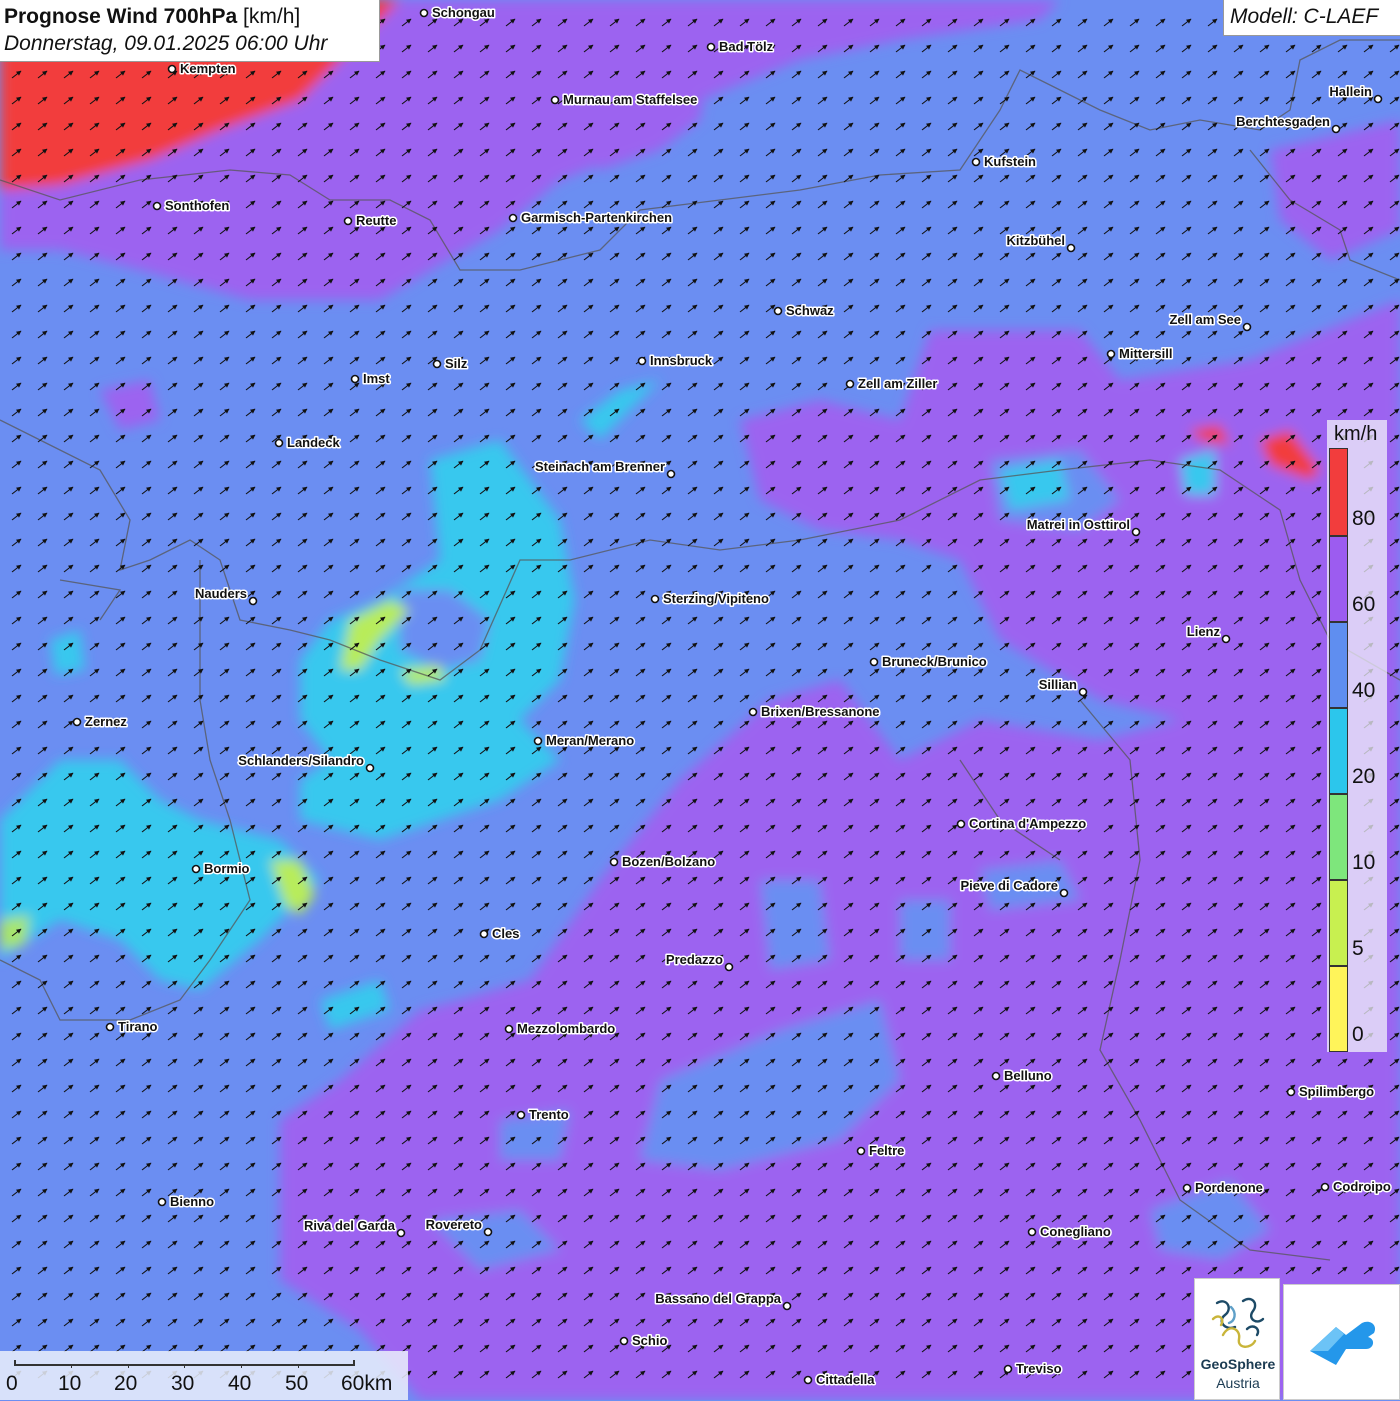 The height and width of the screenshot is (1401, 1400). I want to click on city-label: Meran/Merano, so click(590, 740).